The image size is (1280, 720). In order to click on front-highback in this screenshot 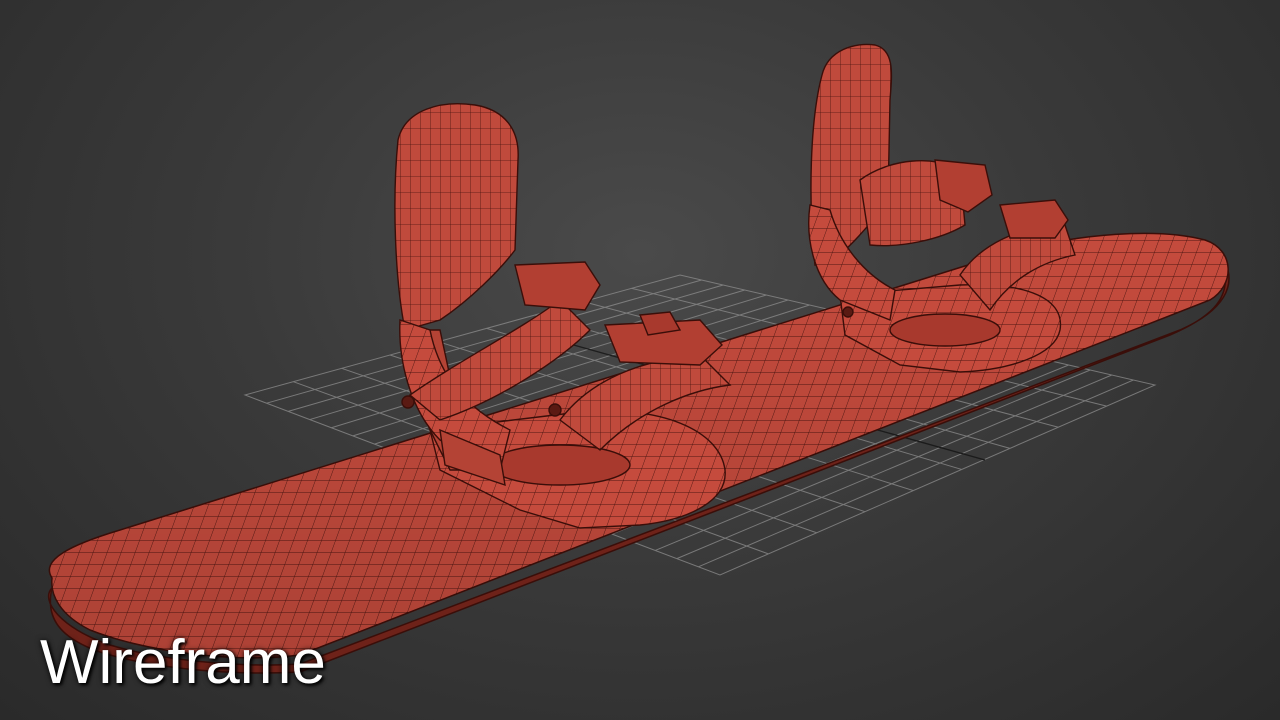, I will do `click(456, 217)`.